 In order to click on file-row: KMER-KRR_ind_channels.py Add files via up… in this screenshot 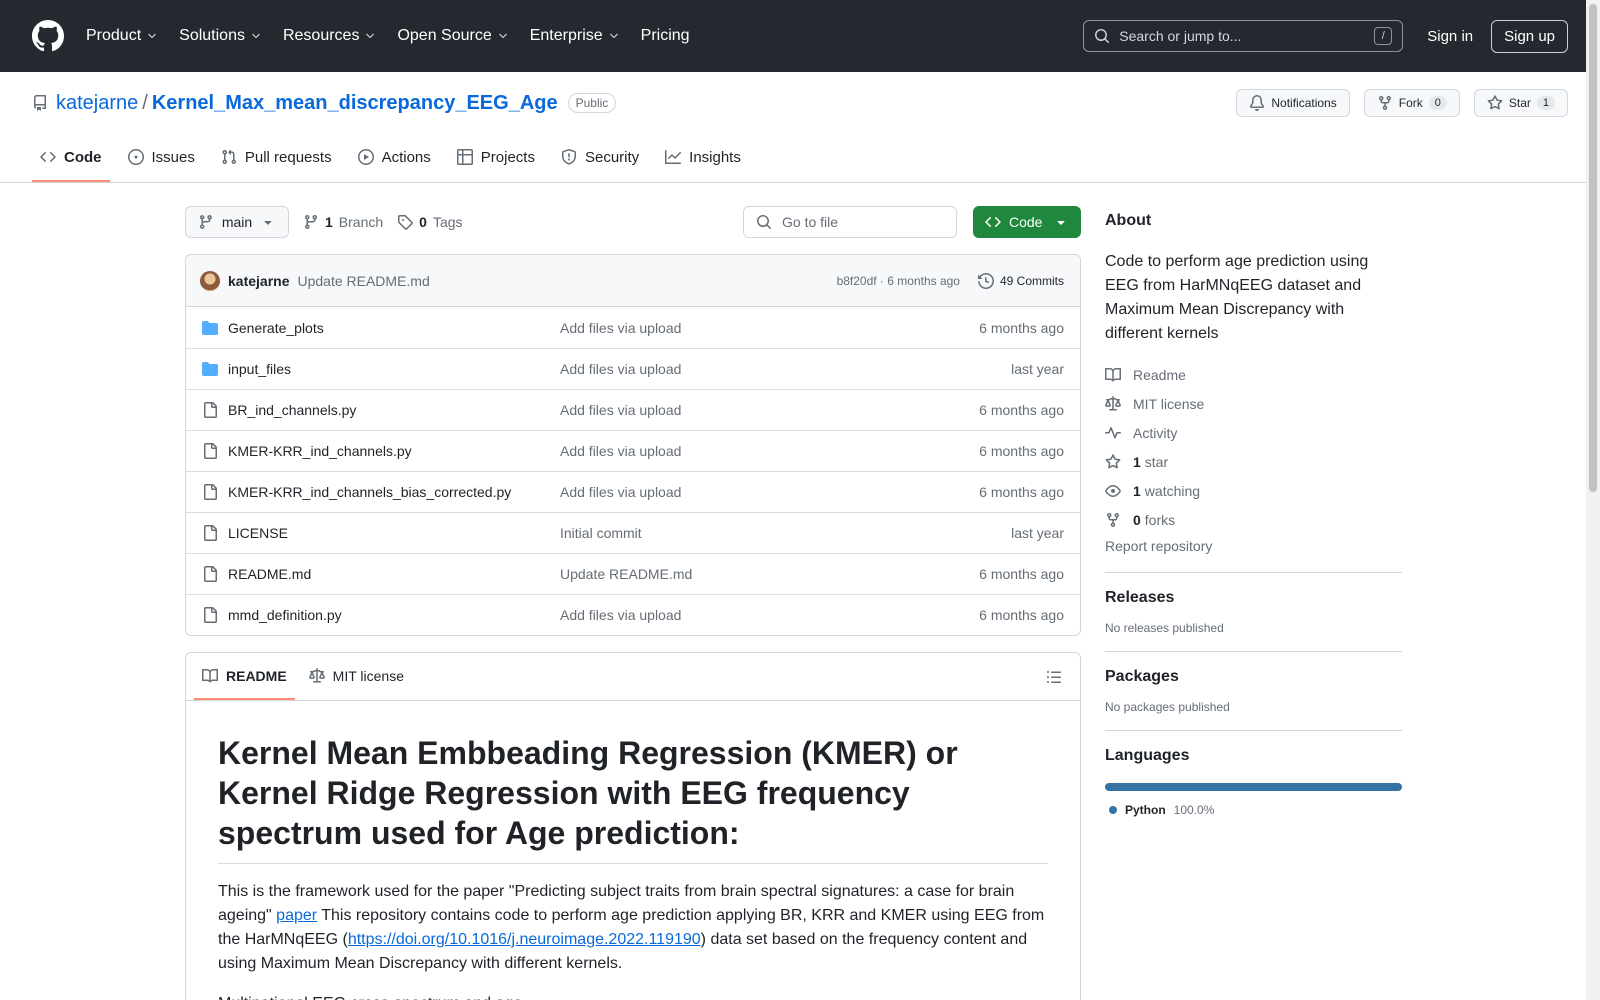, I will do `click(633, 450)`.